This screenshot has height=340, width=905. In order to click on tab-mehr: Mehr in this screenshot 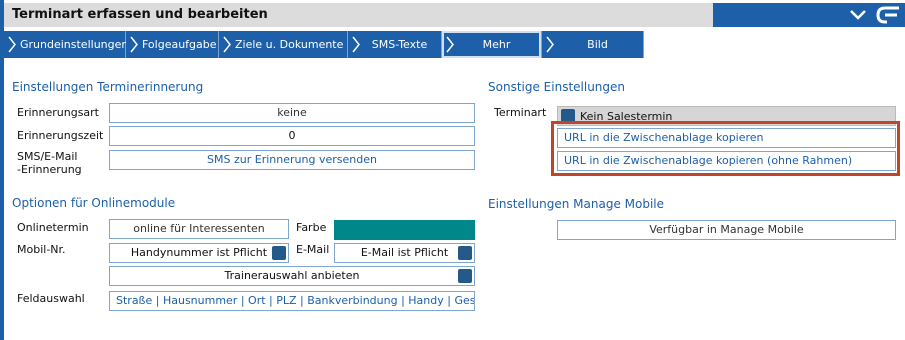, I will do `click(492, 44)`.